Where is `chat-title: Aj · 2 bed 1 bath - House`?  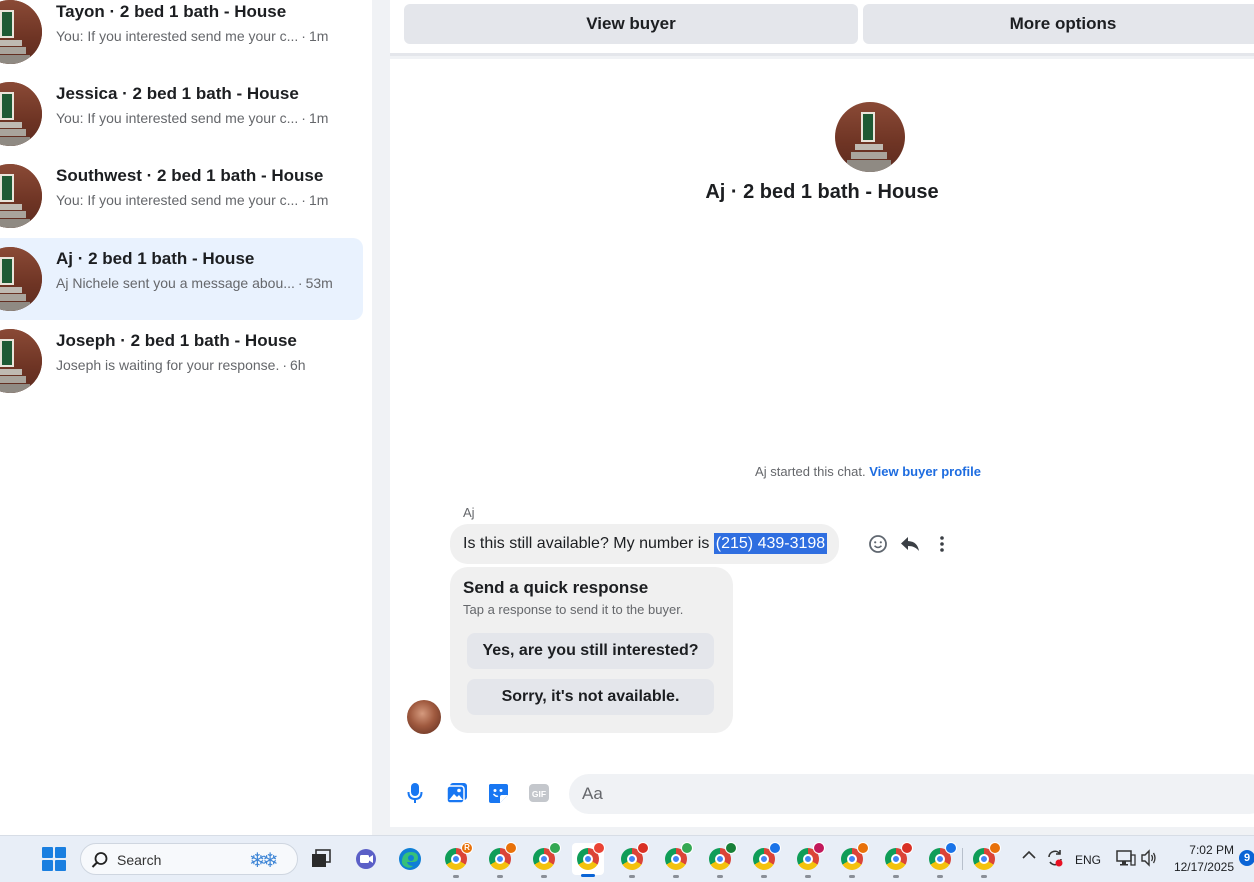
chat-title: Aj · 2 bed 1 bath - House is located at coordinates (822, 192).